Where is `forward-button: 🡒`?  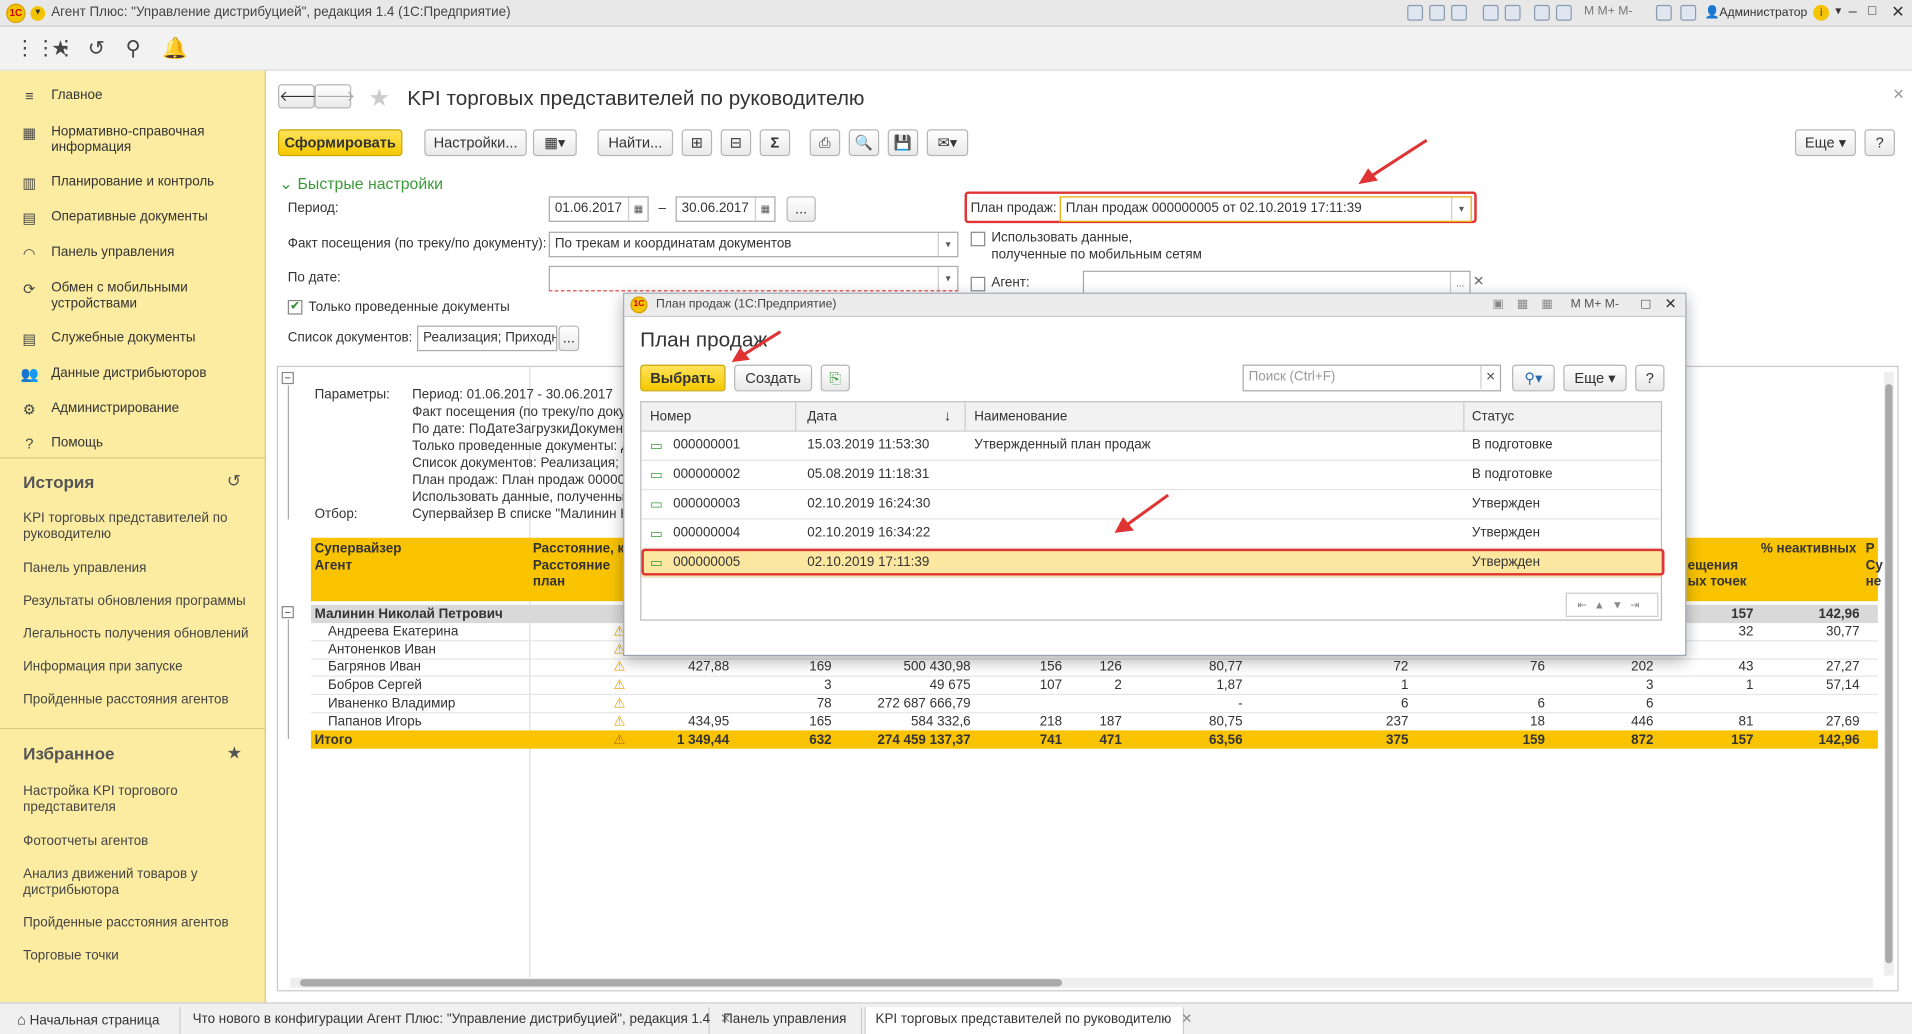
forward-button: 🡒 is located at coordinates (334, 96).